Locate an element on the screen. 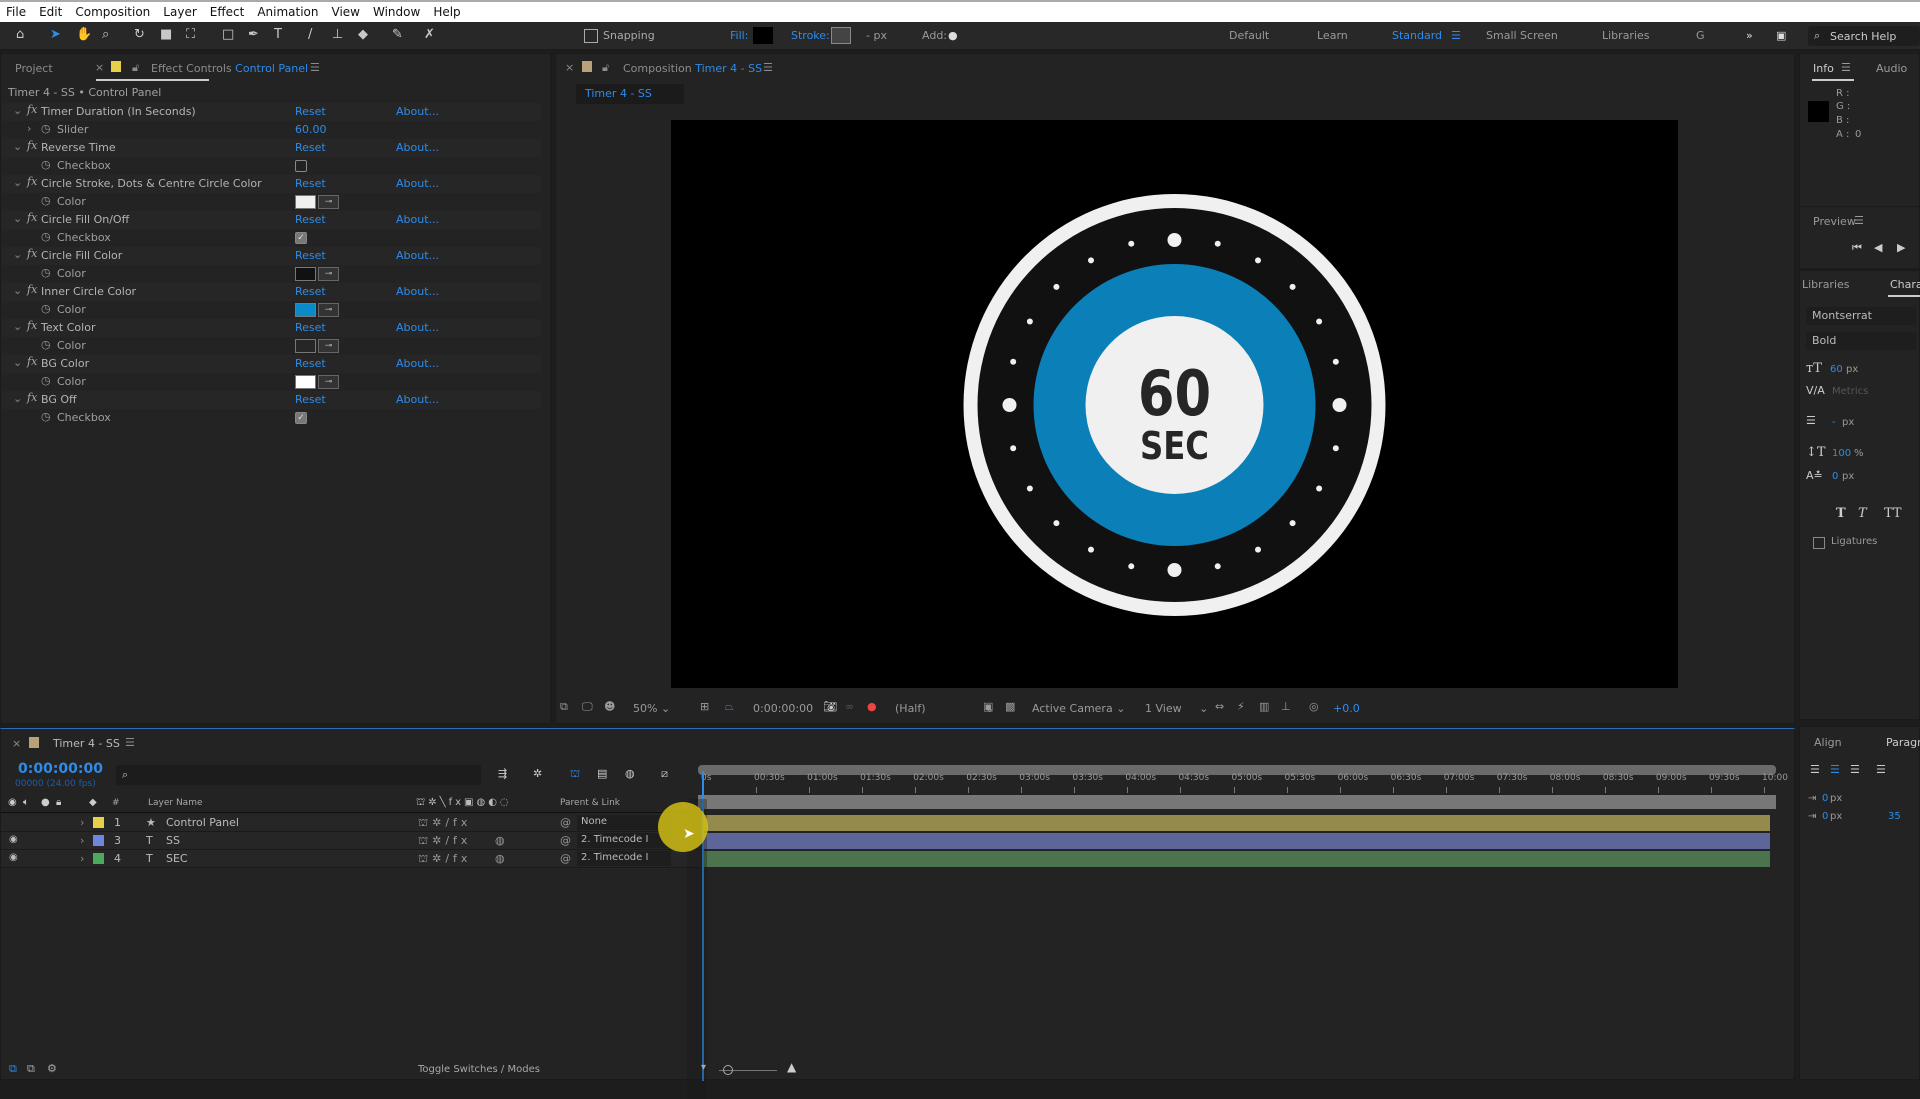 Image resolution: width=1920 pixels, height=1099 pixels. exposure-value: +0.0 is located at coordinates (1346, 708).